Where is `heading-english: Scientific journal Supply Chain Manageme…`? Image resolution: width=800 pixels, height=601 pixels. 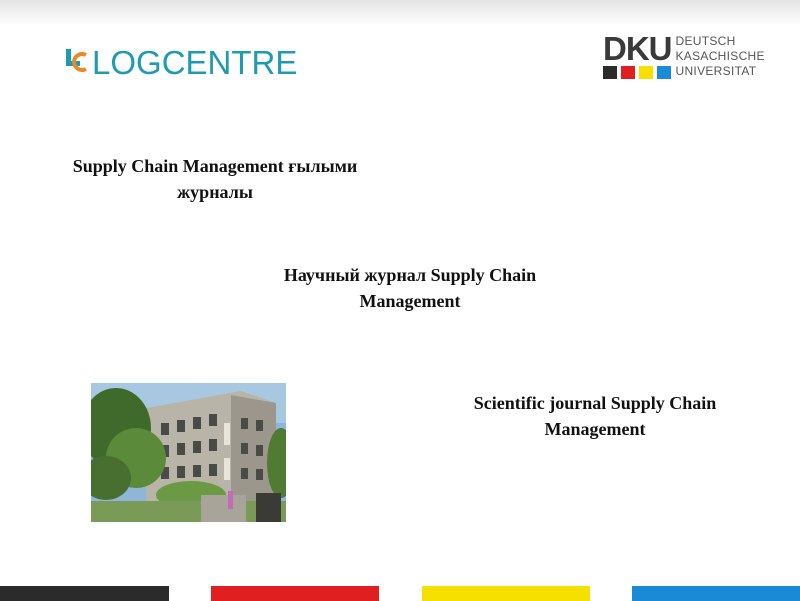 heading-english: Scientific journal Supply Chain Manageme… is located at coordinates (595, 416).